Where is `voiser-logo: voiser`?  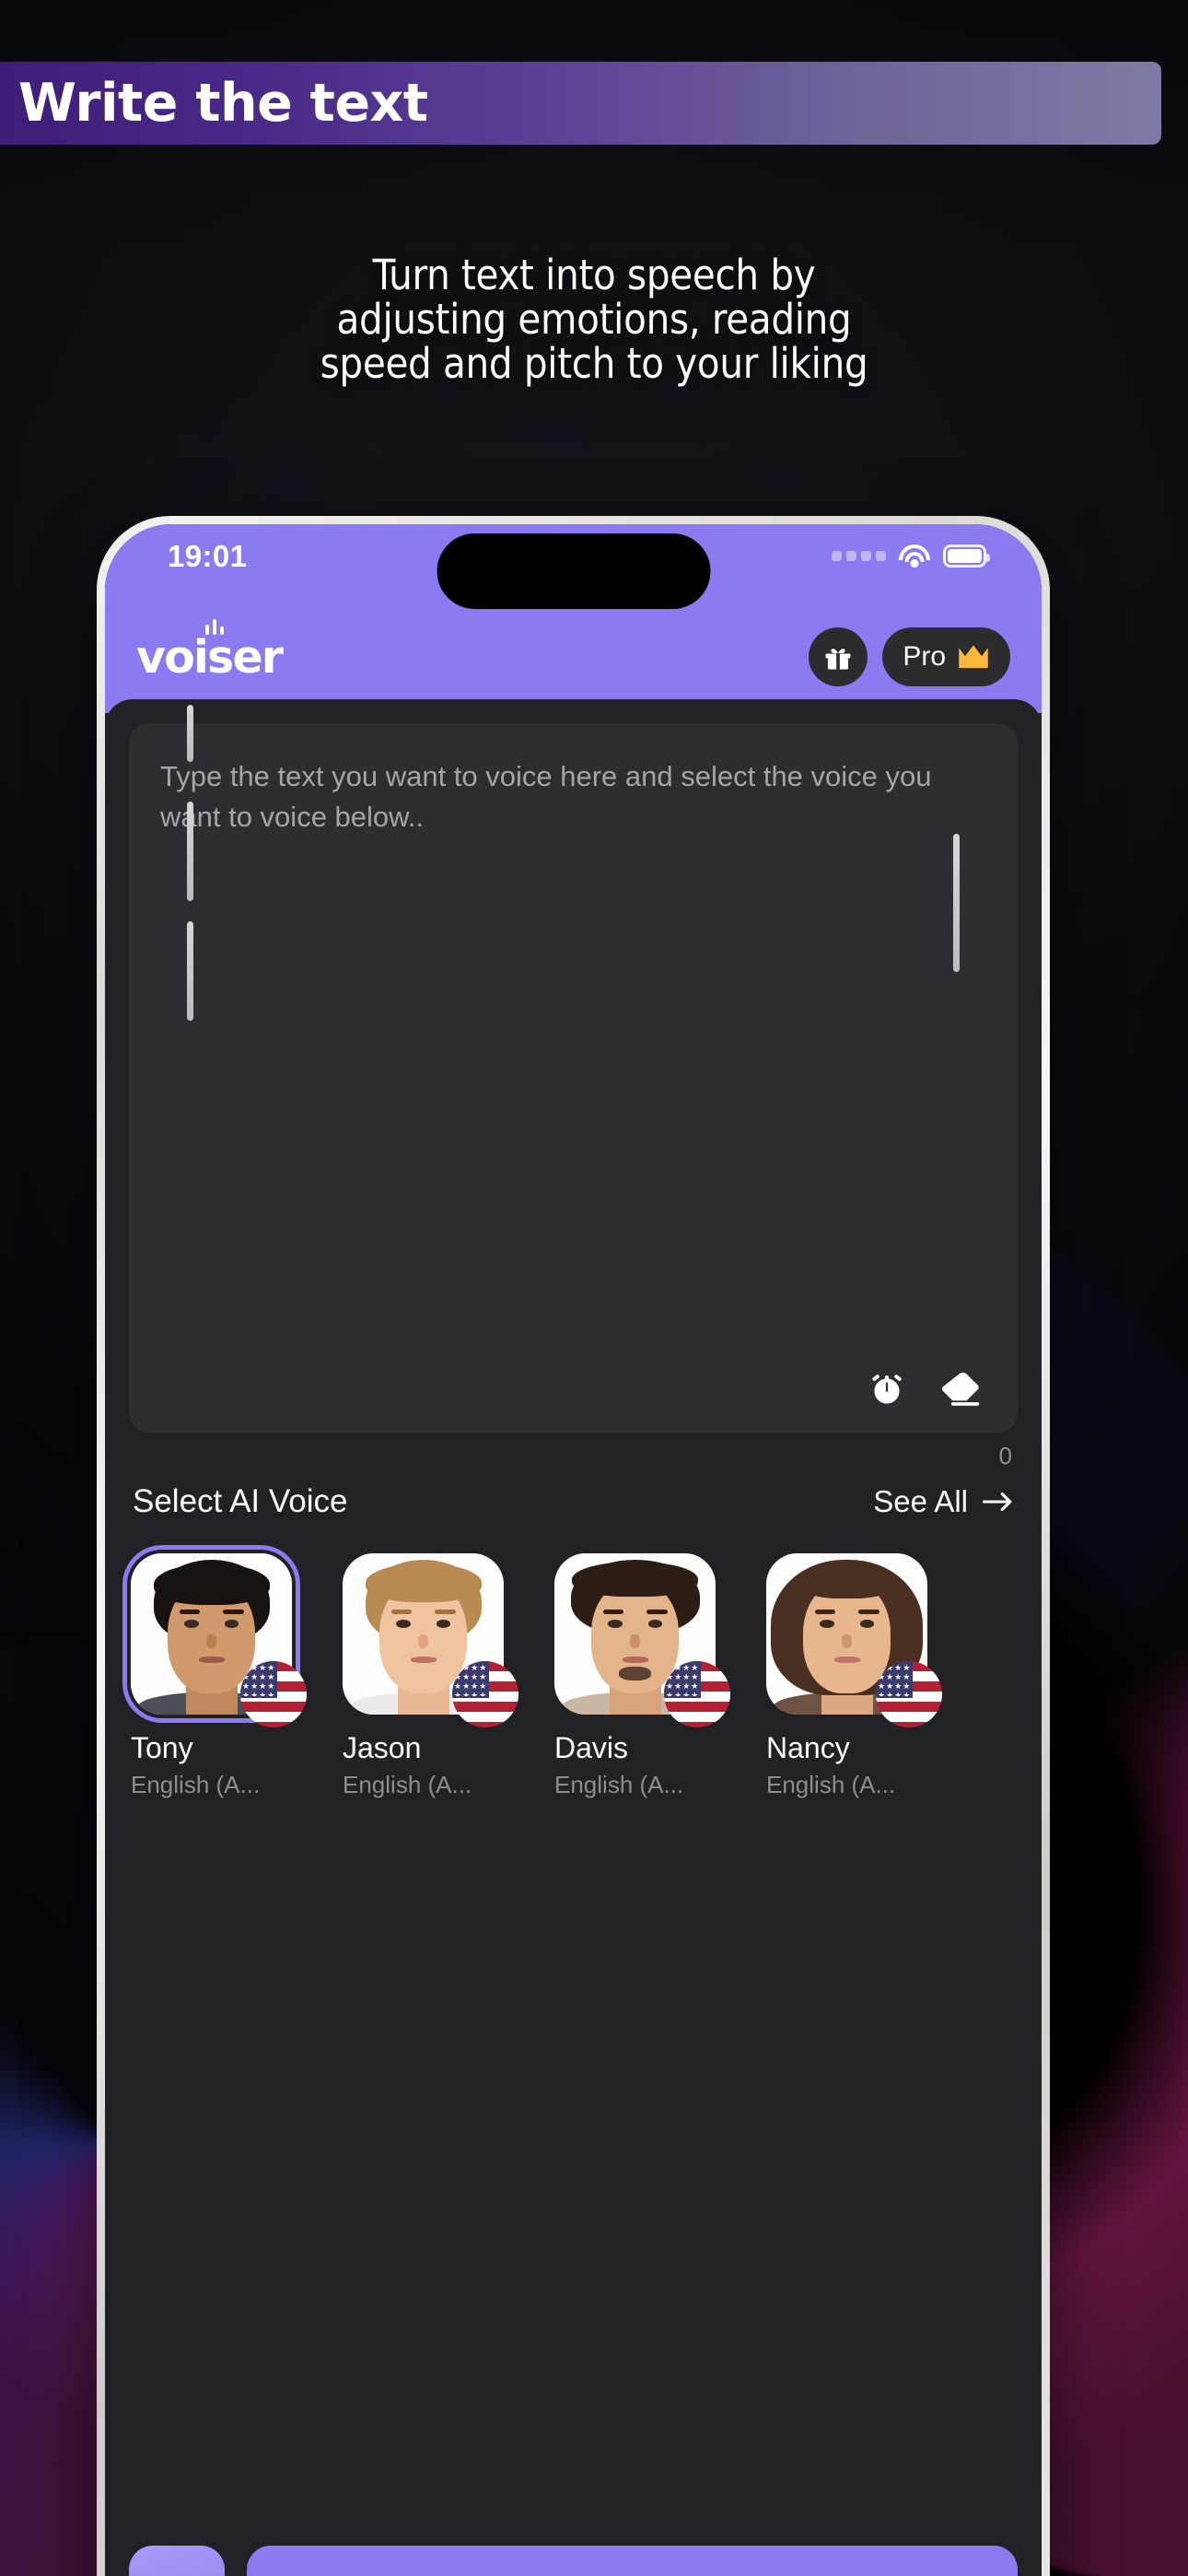
voiser-logo: voiser is located at coordinates (210, 651).